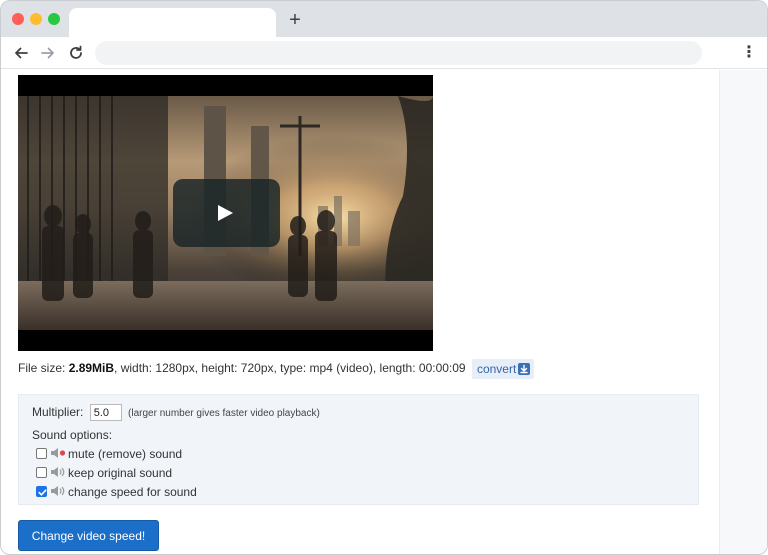 This screenshot has width=768, height=555. I want to click on minimize-window-button, so click(36, 19).